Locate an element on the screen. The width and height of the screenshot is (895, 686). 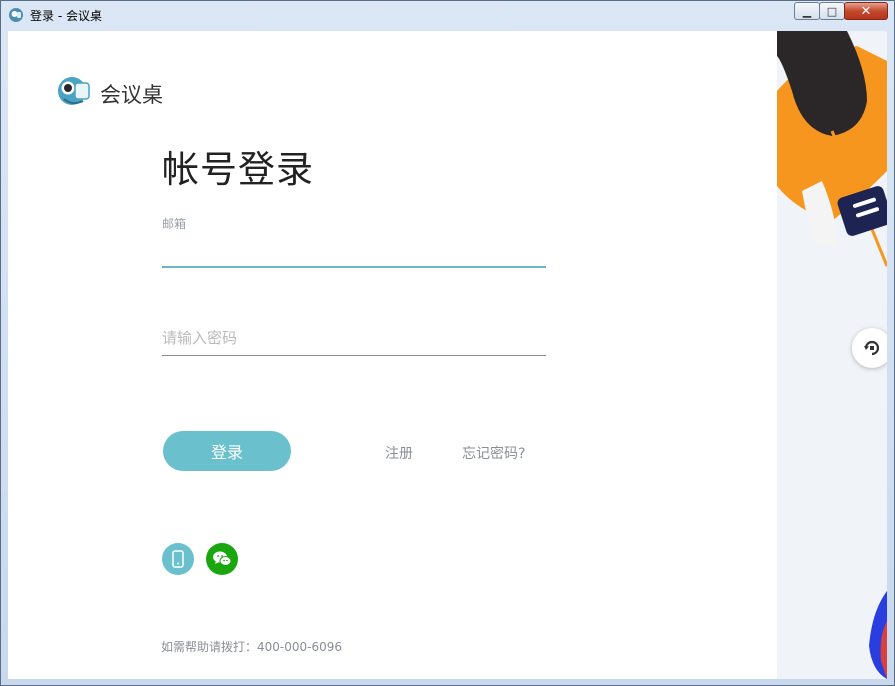
app-logo-icon is located at coordinates (16, 15).